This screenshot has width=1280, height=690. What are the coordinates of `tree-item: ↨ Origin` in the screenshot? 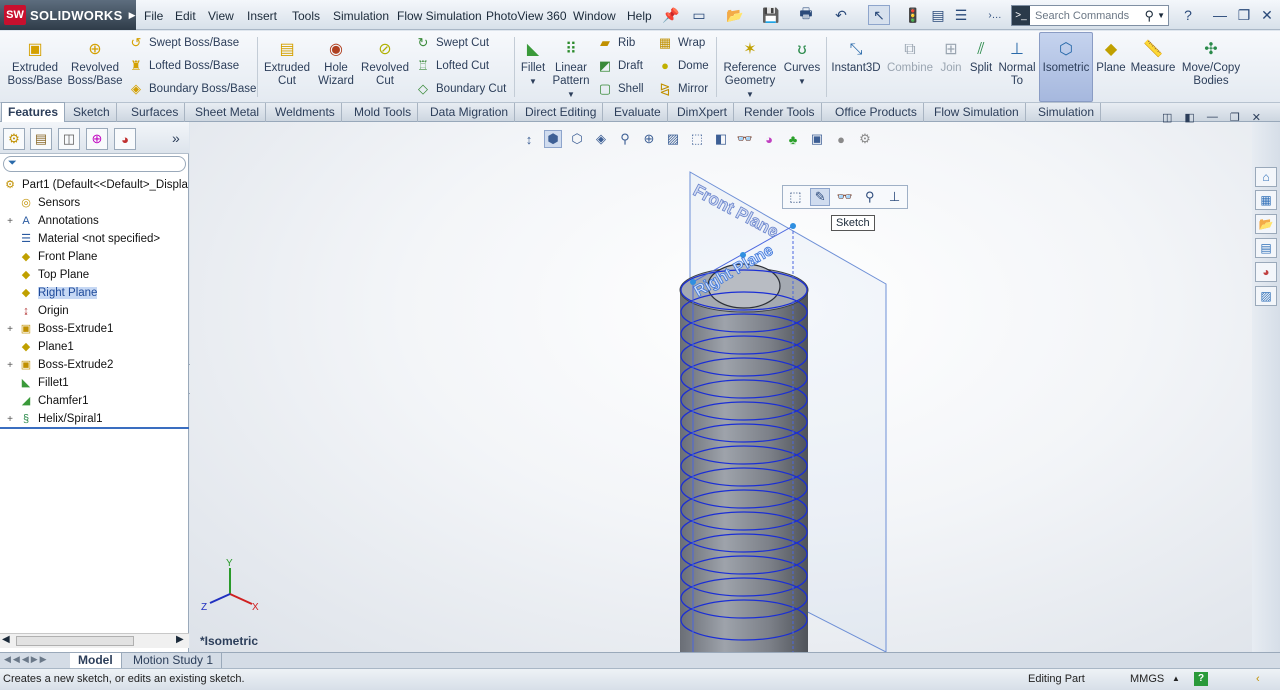 It's located at (34, 311).